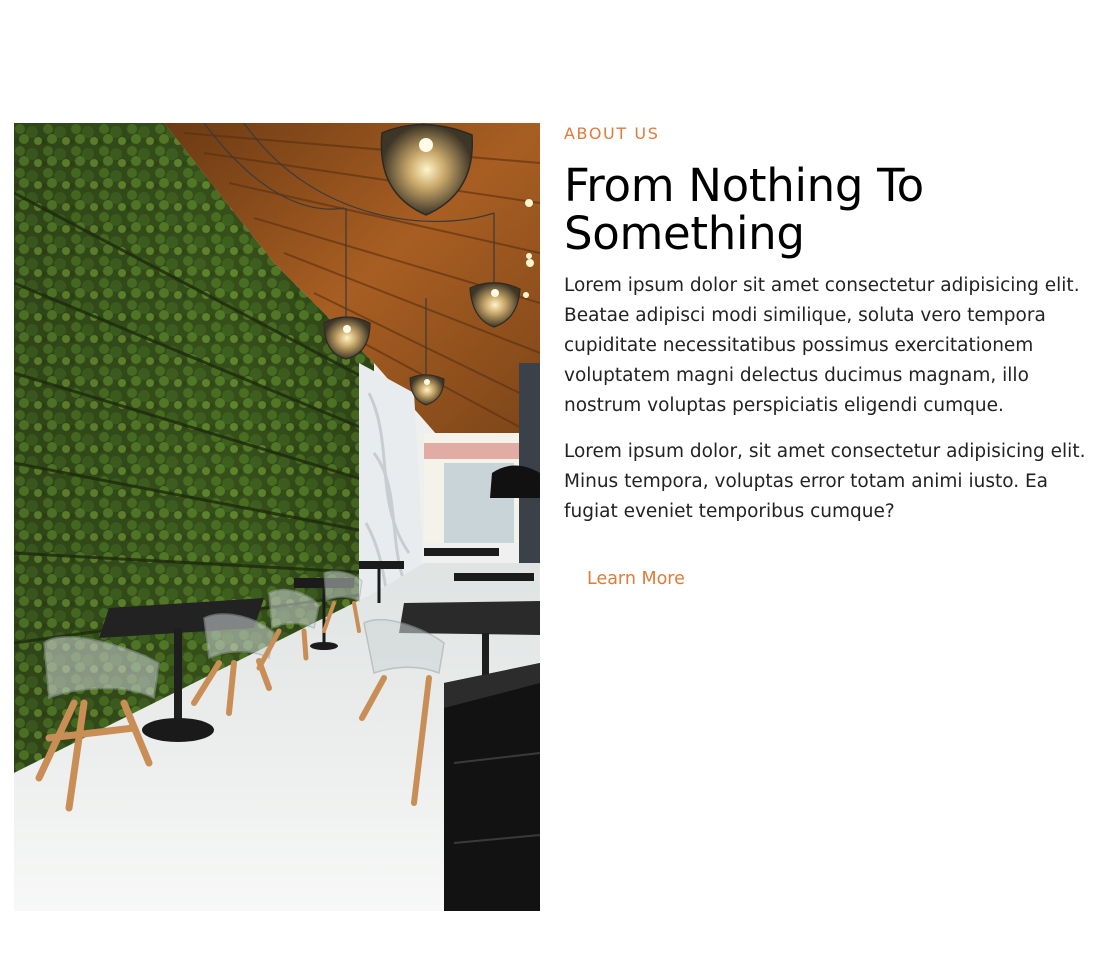  I want to click on learn-more-link: Learn More, so click(636, 579).